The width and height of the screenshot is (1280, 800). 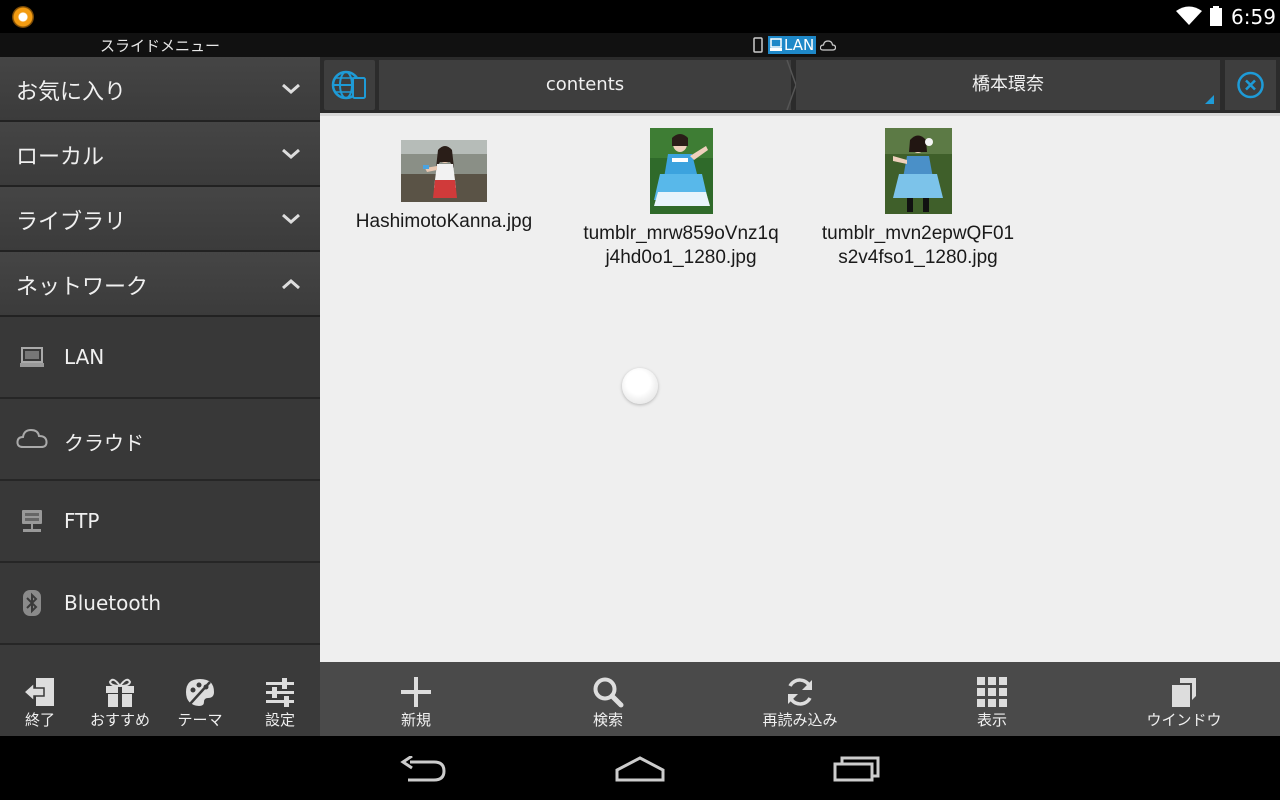 What do you see at coordinates (32, 603) in the screenshot?
I see `bluetooth-icon` at bounding box center [32, 603].